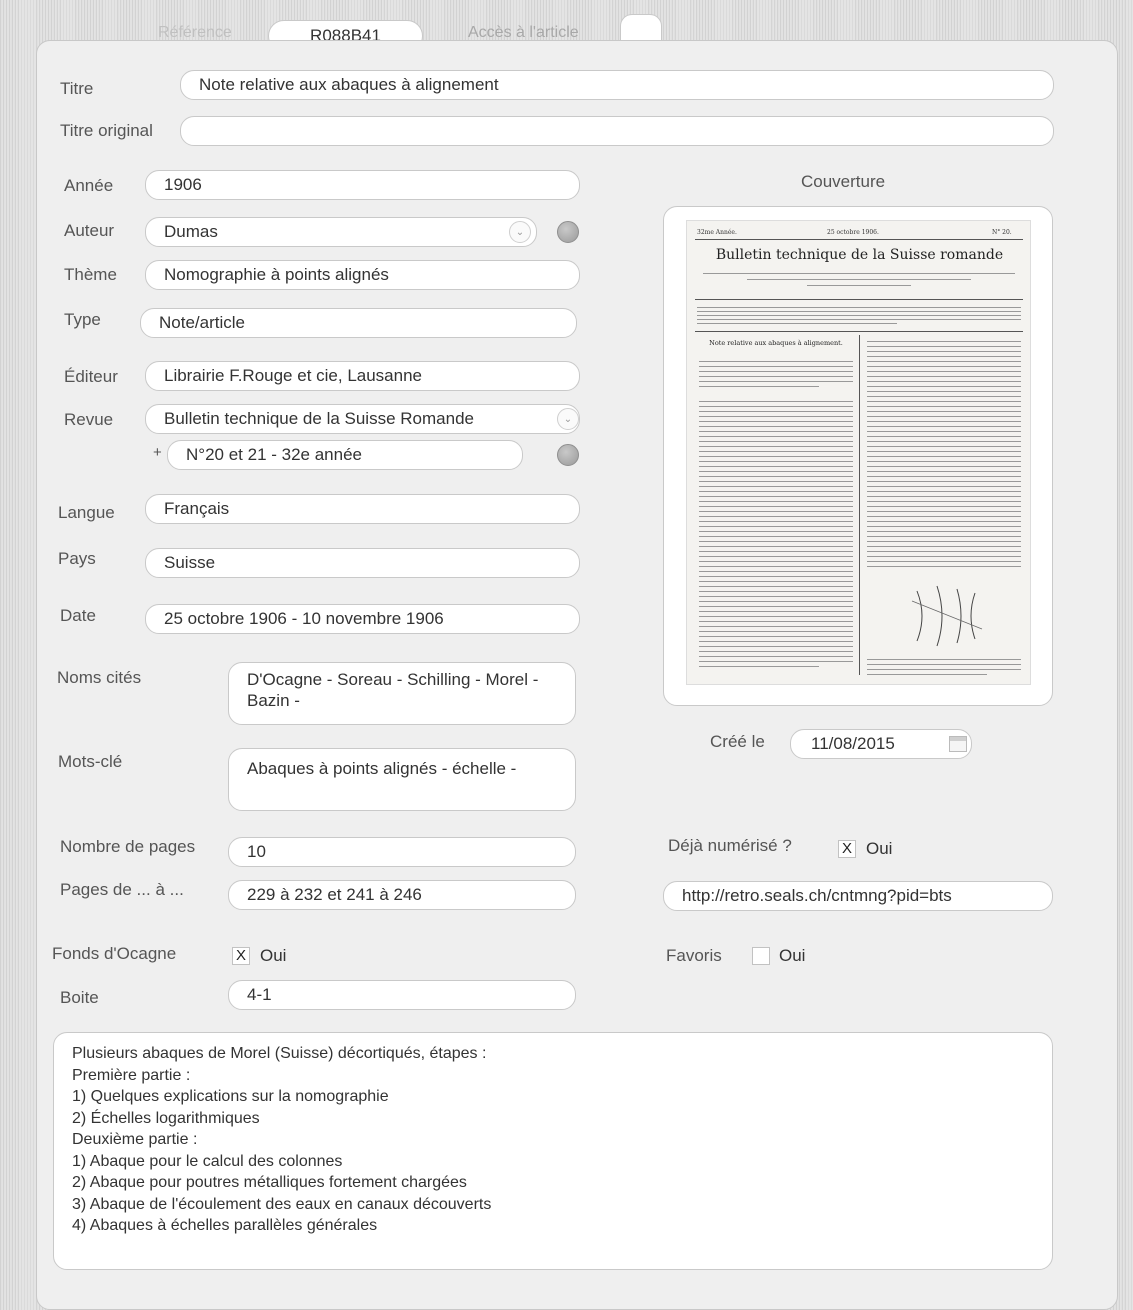  What do you see at coordinates (858, 896) in the screenshot?
I see `url-field: http://retro.seals.ch/cntmng?pid=bts` at bounding box center [858, 896].